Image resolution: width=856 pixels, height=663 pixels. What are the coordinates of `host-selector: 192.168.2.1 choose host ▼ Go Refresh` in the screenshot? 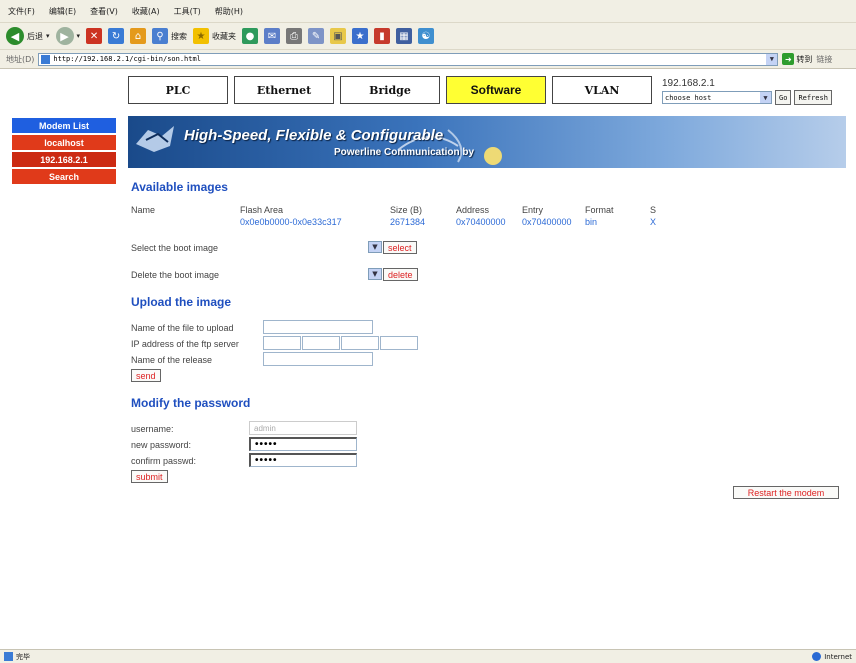 It's located at (747, 91).